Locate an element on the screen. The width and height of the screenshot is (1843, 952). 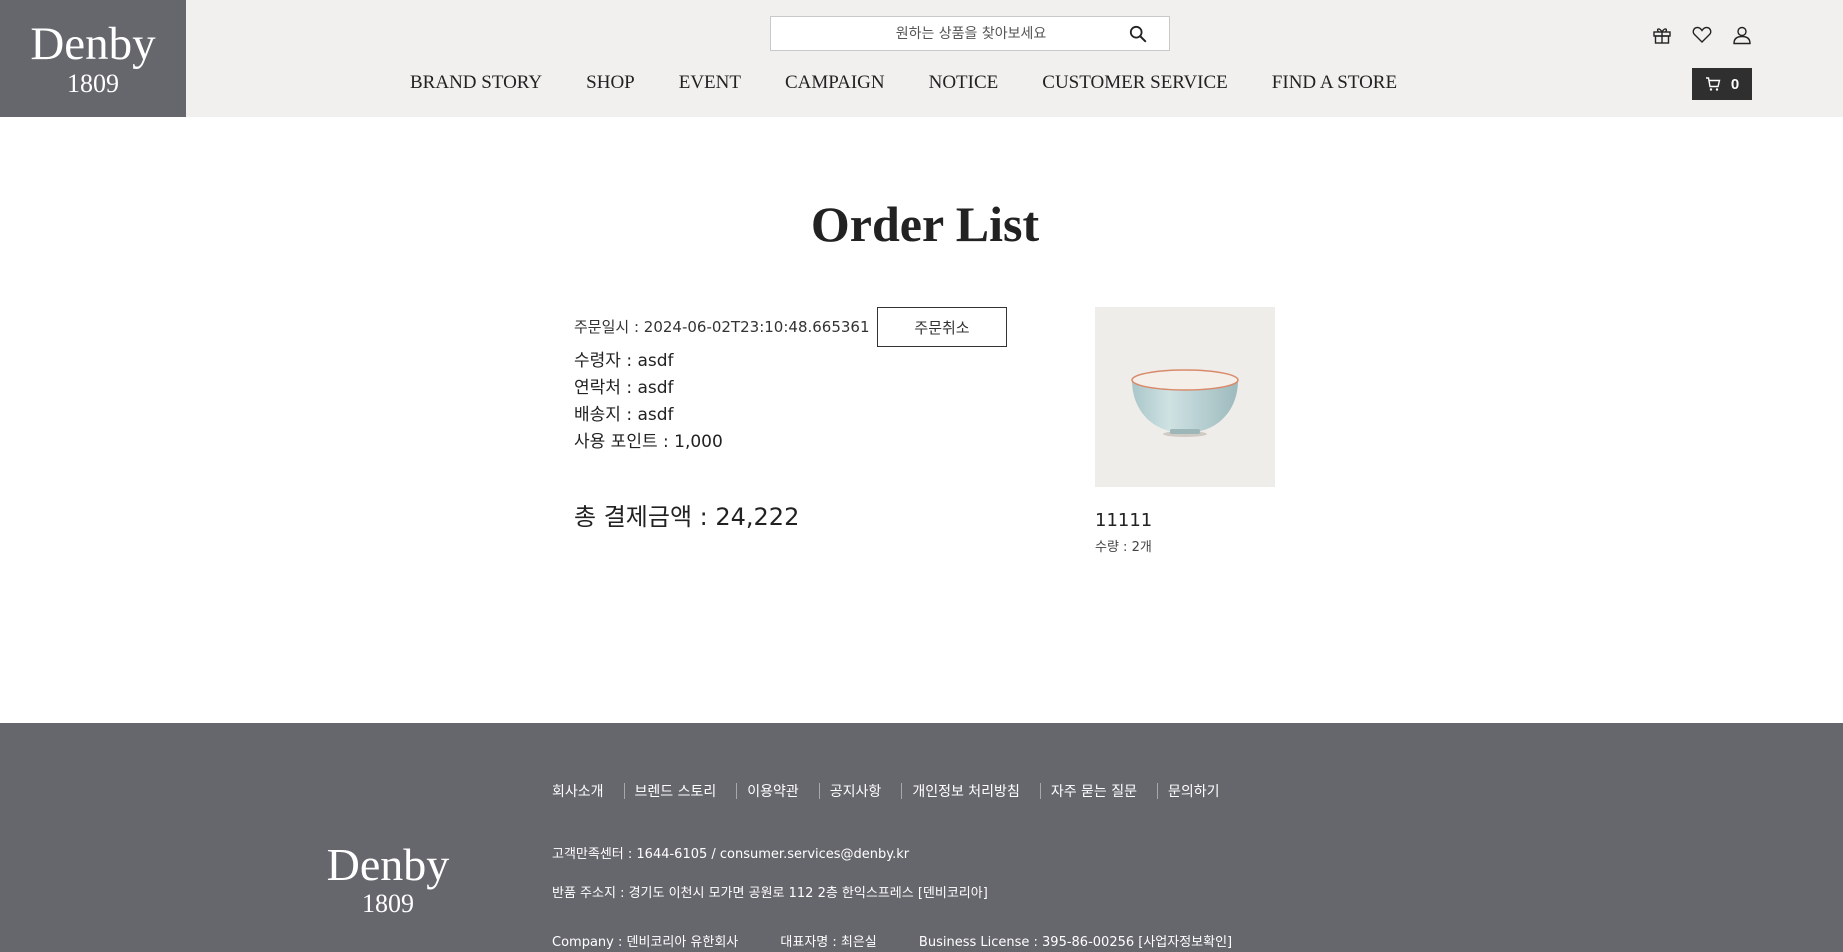
search-box is located at coordinates (970, 33).